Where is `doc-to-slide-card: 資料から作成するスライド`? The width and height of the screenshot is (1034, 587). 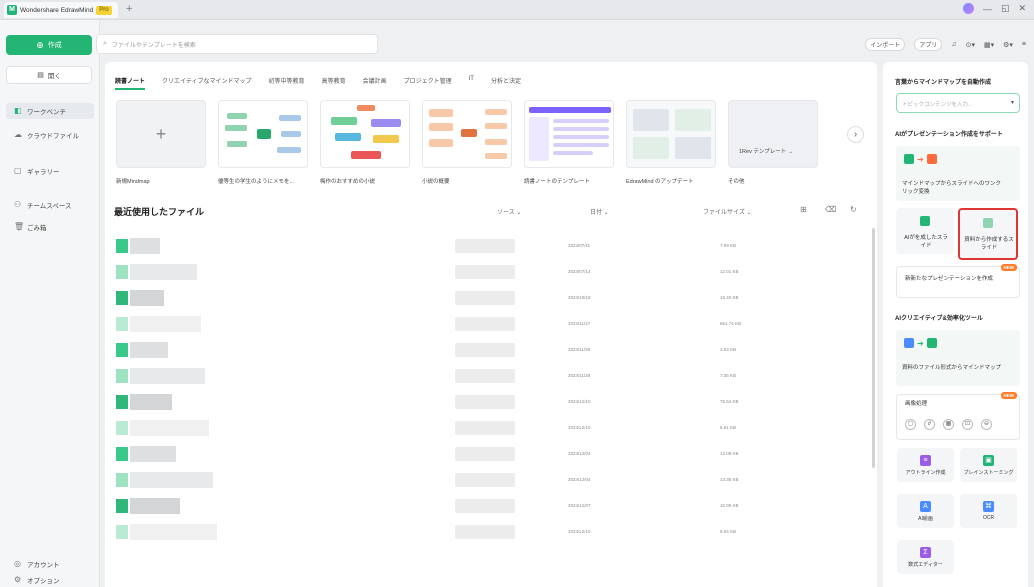
doc-to-slide-card: 資料から作成するスライド is located at coordinates (988, 234).